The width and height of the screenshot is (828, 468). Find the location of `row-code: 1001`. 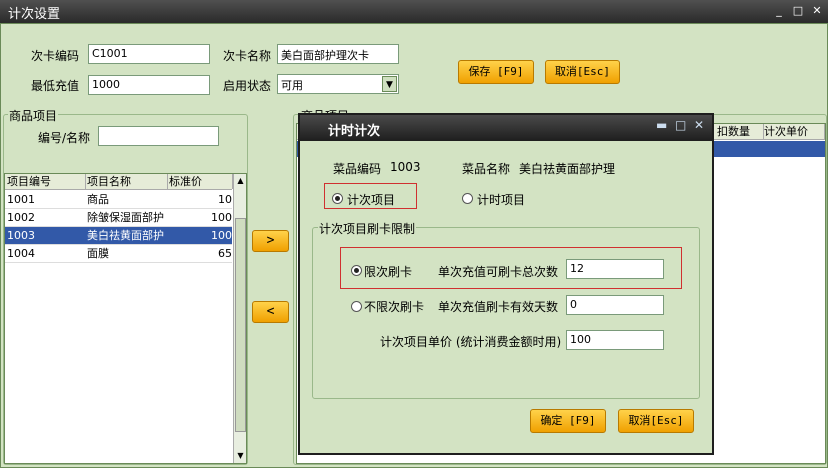

row-code: 1001 is located at coordinates (21, 199).